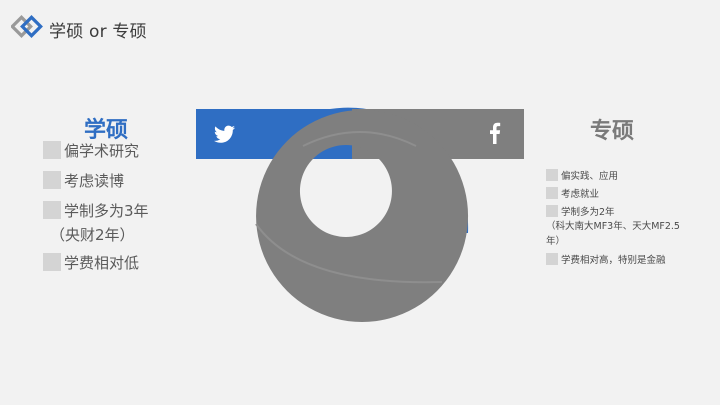 This screenshot has width=720, height=405. I want to click on professional-degree-title: 专硕, so click(612, 131).